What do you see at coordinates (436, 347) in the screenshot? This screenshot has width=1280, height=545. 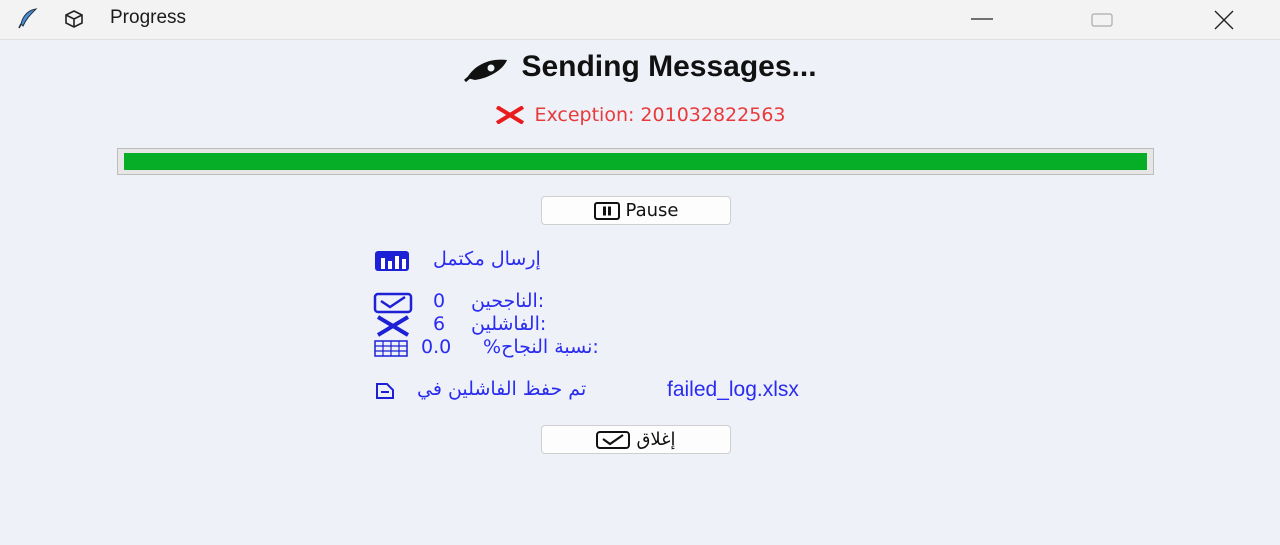 I see `rate-value: 0.0` at bounding box center [436, 347].